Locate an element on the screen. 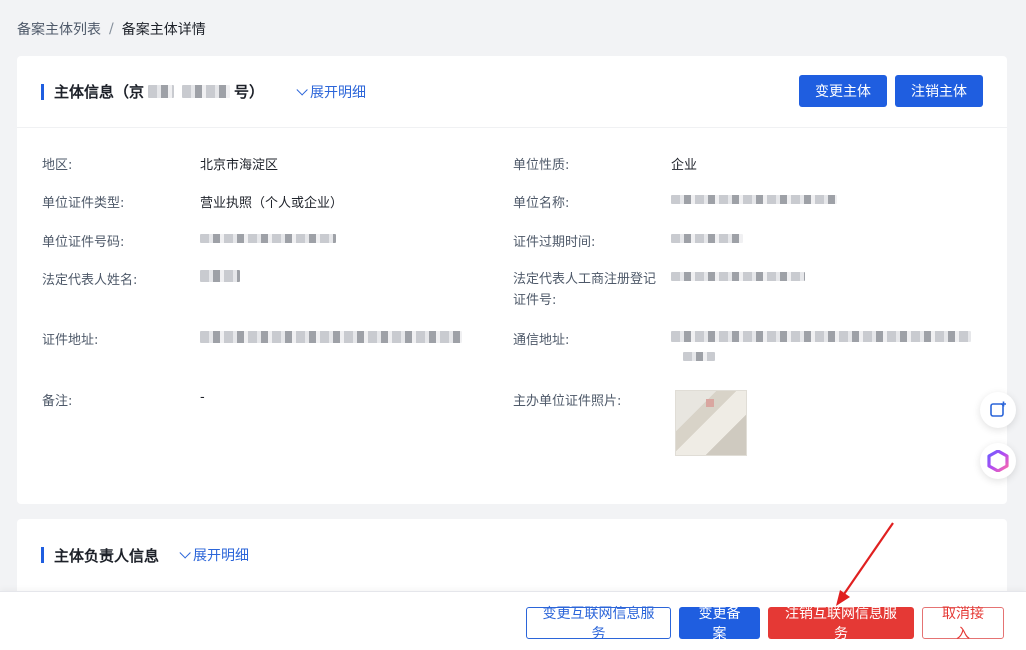  change-entity-button: 变更主体 is located at coordinates (843, 91).